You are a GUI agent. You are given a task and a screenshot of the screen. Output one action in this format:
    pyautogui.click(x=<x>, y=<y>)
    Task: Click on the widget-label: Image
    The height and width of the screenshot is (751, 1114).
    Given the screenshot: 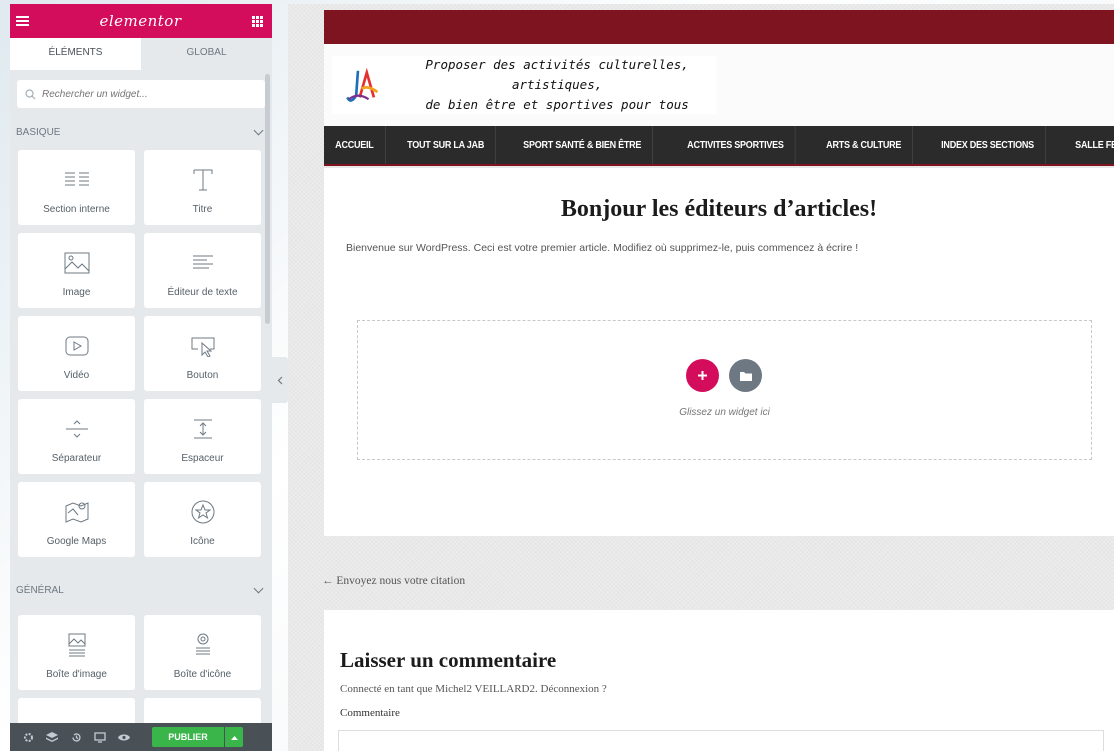 What is the action you would take?
    pyautogui.click(x=76, y=292)
    